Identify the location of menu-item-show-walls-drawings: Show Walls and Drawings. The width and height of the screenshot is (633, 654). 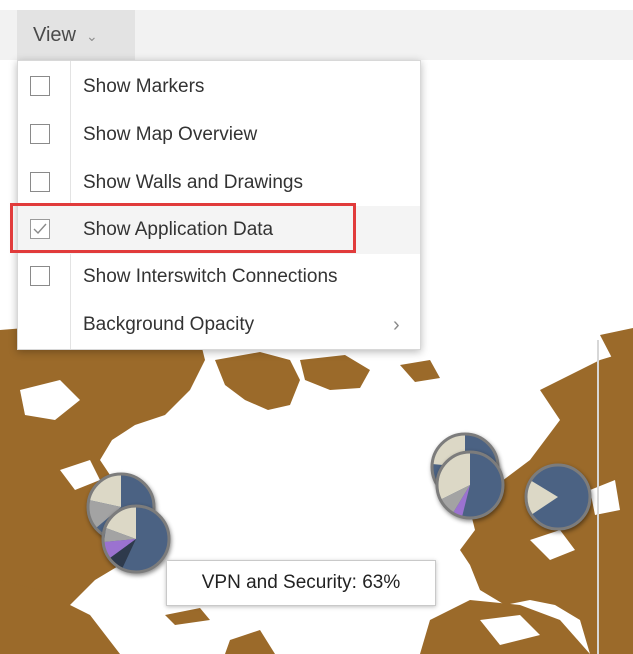
(219, 183).